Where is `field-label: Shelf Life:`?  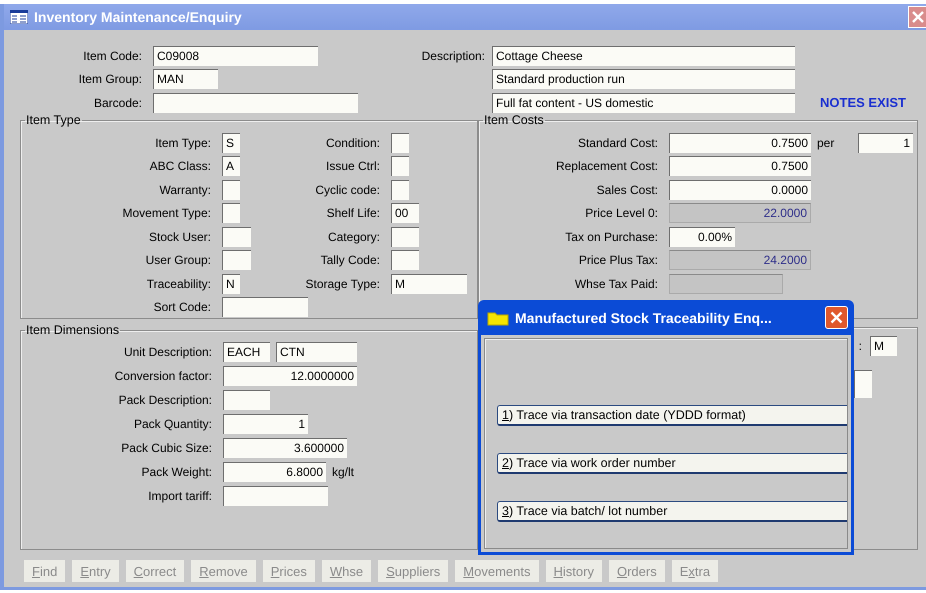
field-label: Shelf Life: is located at coordinates (353, 213).